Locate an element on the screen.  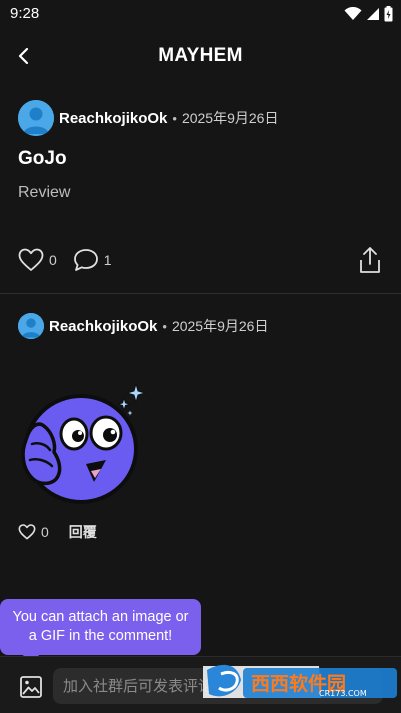
status-time: 9:28 is located at coordinates (25, 13).